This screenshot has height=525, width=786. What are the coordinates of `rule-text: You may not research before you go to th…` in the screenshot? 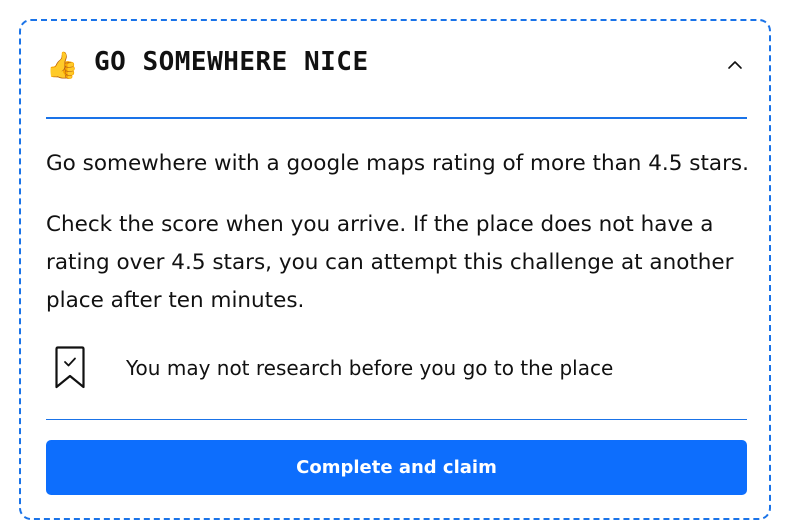 It's located at (370, 368).